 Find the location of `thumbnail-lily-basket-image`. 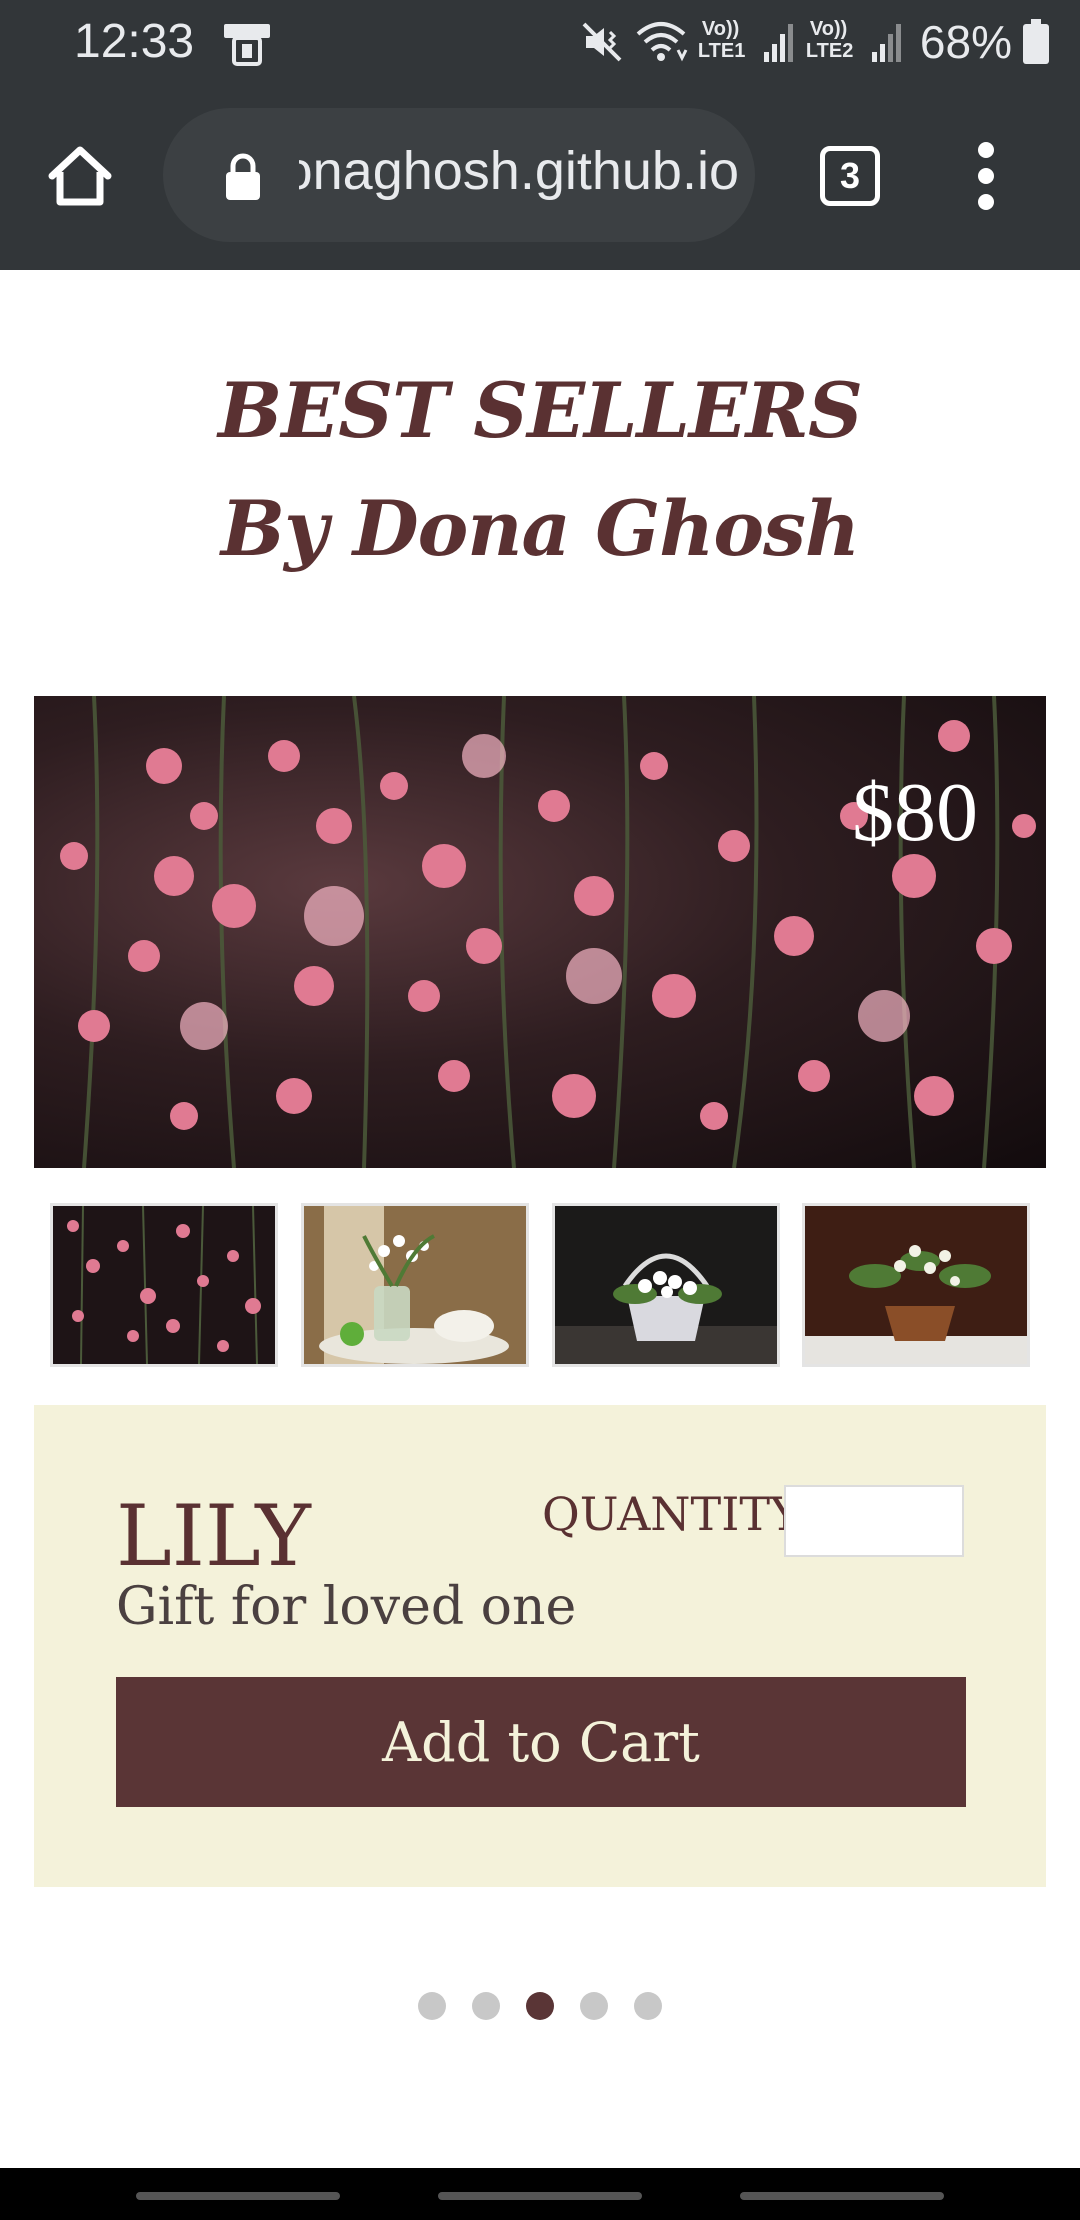

thumbnail-lily-basket-image is located at coordinates (666, 1285).